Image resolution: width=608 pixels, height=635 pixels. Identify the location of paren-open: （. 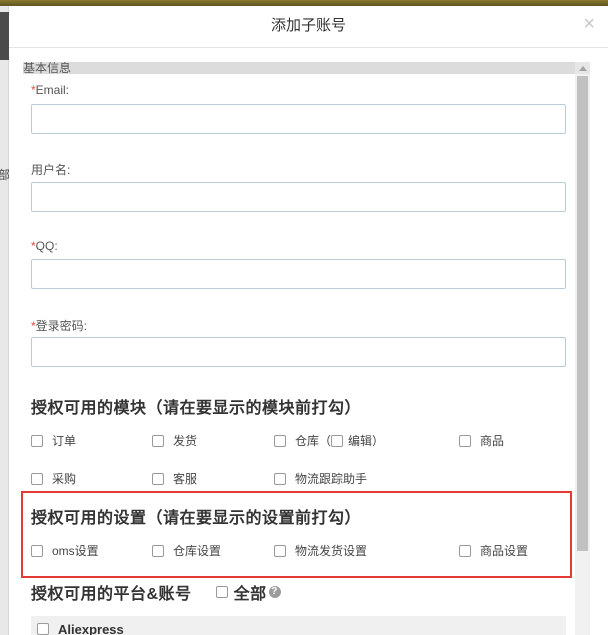
(325, 441).